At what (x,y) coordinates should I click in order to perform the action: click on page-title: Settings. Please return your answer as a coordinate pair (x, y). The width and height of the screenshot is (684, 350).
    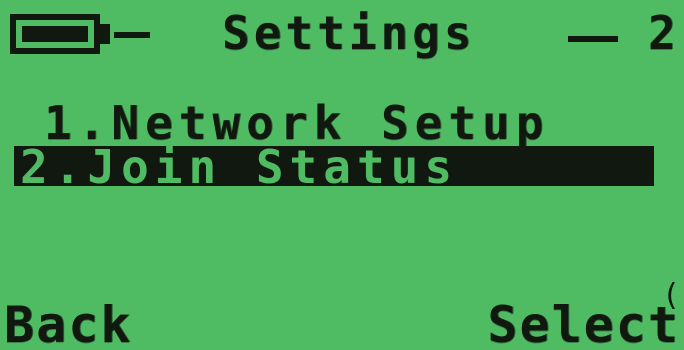
    Looking at the image, I should click on (349, 33).